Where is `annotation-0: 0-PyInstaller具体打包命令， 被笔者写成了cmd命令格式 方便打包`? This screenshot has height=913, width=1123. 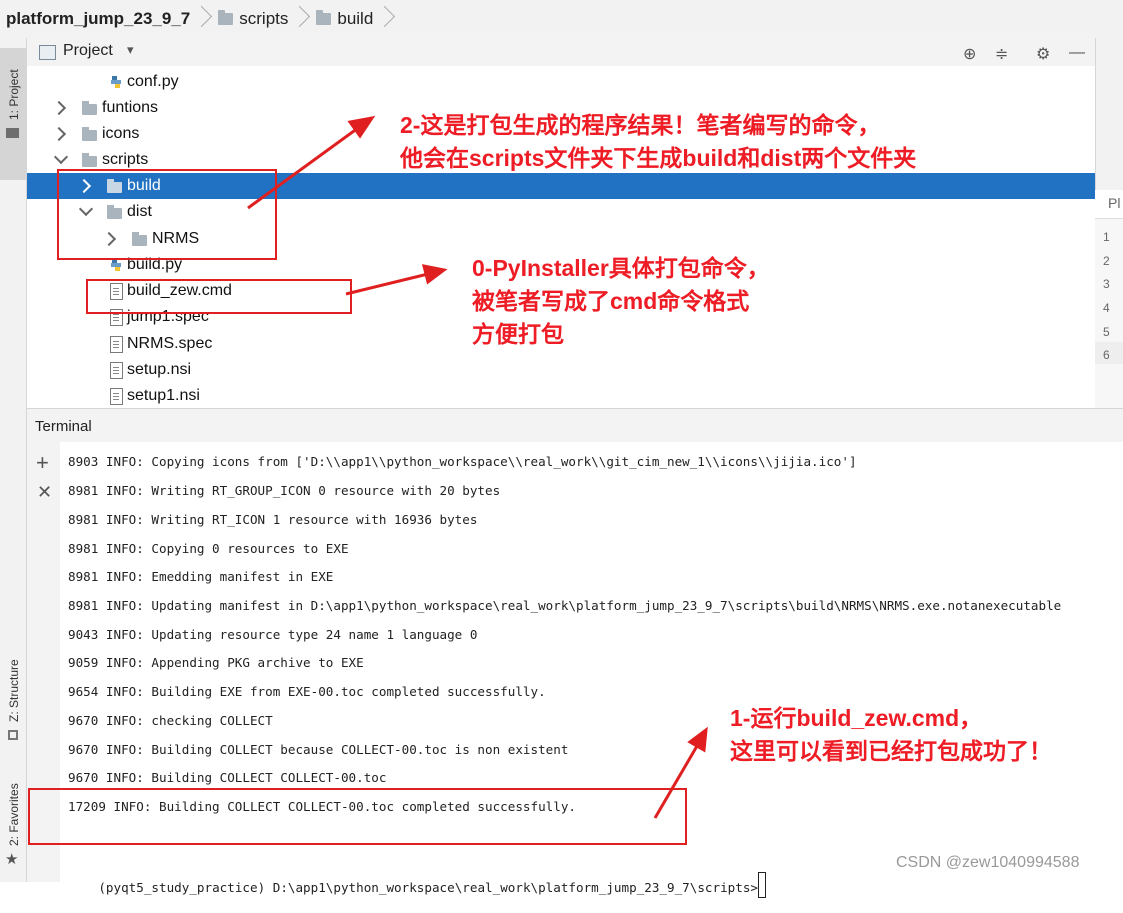 annotation-0: 0-PyInstaller具体打包命令， 被笔者写成了cmd命令格式 方便打包 is located at coordinates (621, 301).